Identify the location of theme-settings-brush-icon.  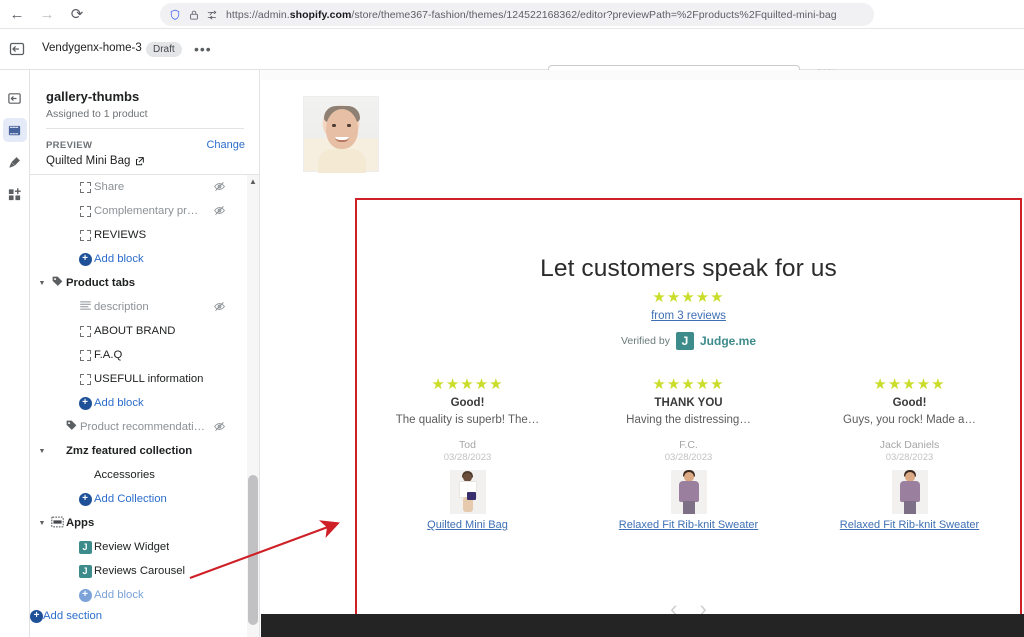
(15, 162).